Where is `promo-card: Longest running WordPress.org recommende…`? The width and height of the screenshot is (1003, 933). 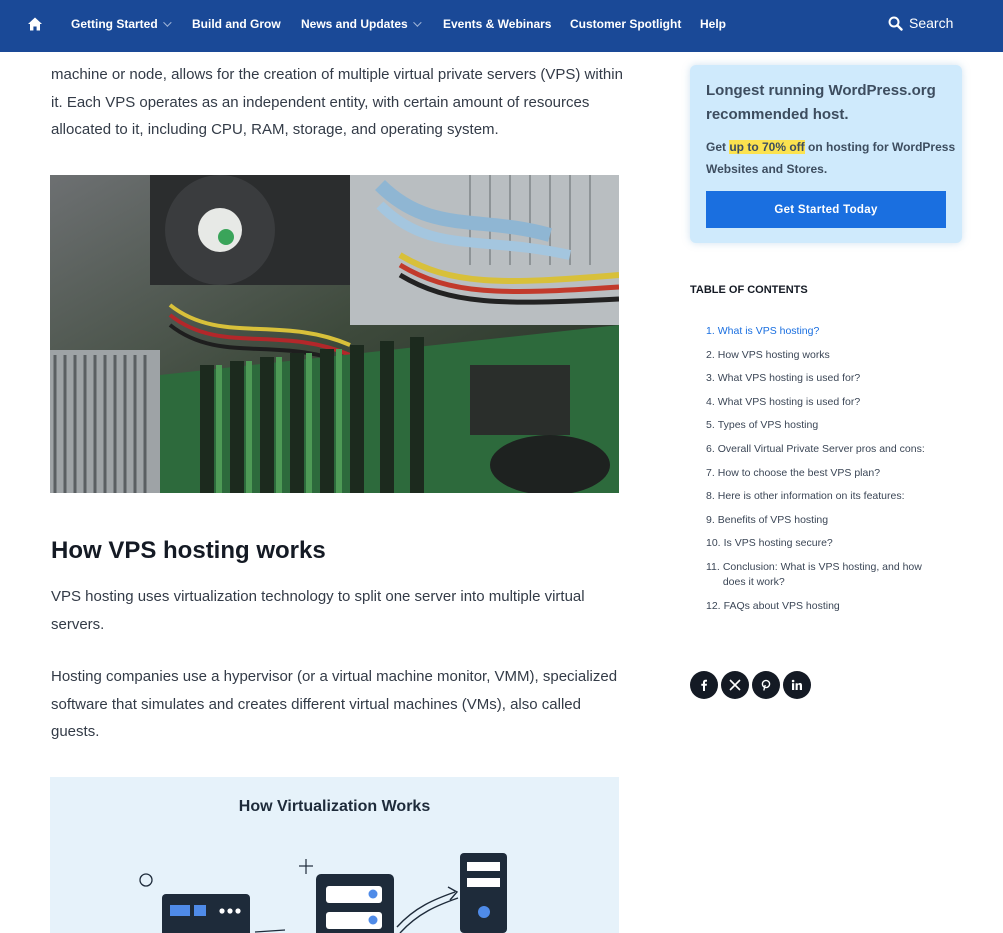 promo-card: Longest running WordPress.org recommende… is located at coordinates (826, 154).